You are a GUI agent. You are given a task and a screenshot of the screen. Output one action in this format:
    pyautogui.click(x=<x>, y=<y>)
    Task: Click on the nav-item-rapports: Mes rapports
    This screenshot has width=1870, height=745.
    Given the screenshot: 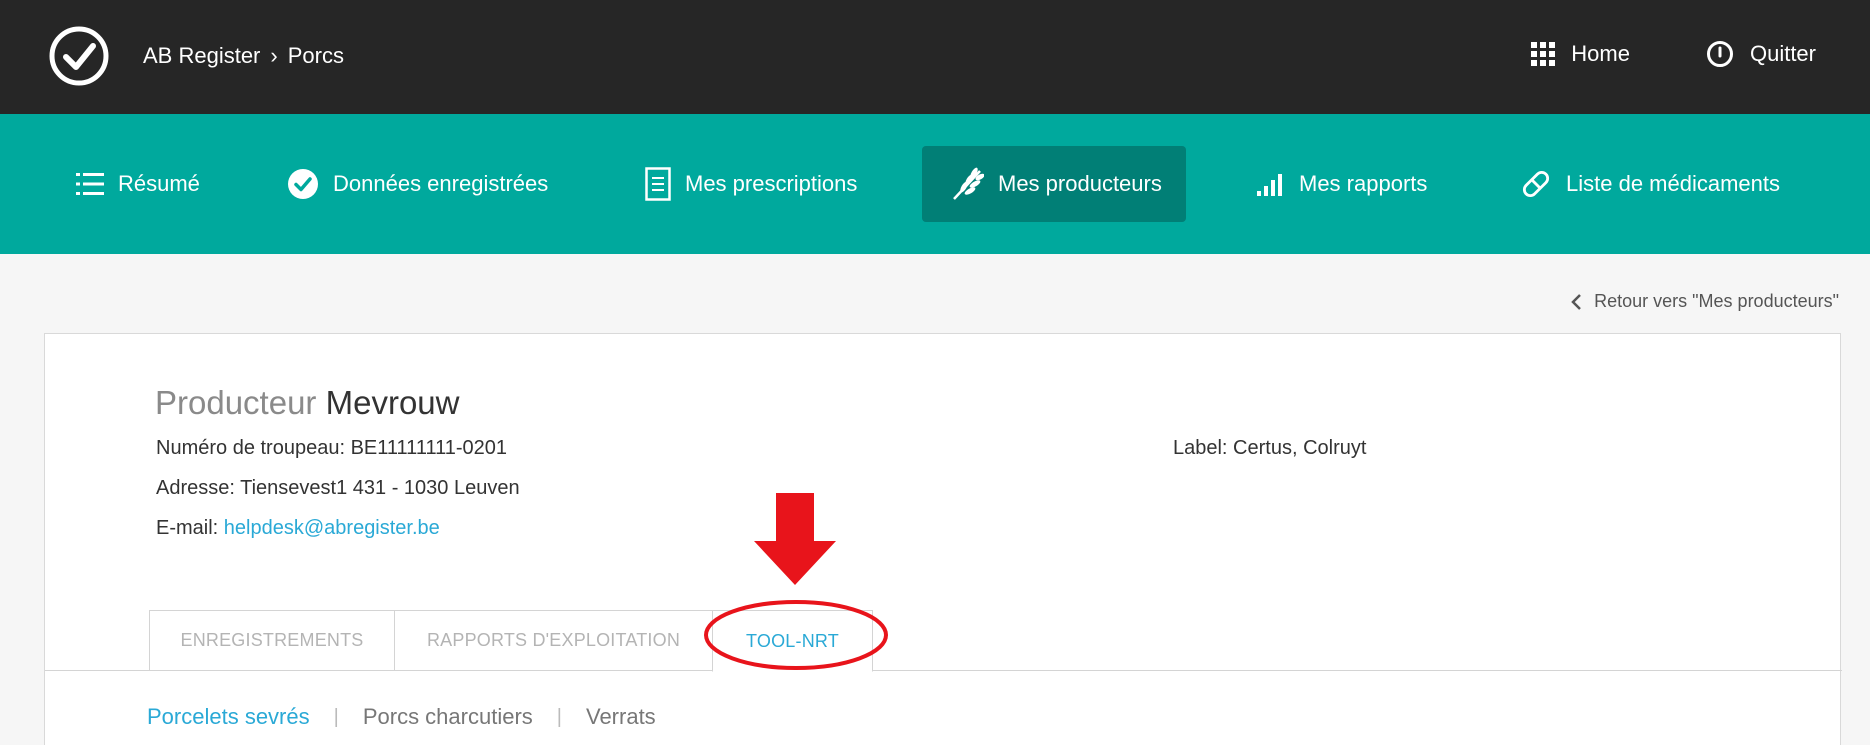 What is the action you would take?
    pyautogui.click(x=1342, y=184)
    